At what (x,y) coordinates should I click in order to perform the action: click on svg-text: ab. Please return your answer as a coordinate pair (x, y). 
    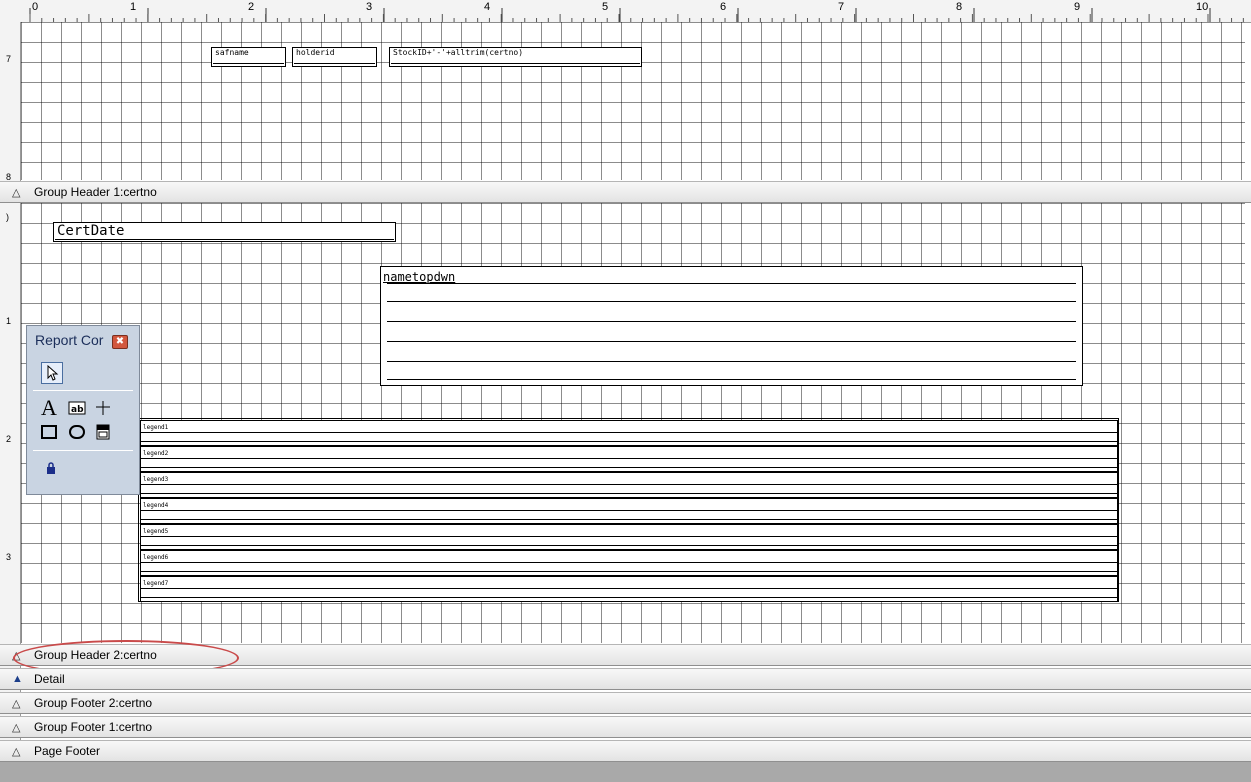
    Looking at the image, I should click on (77, 410).